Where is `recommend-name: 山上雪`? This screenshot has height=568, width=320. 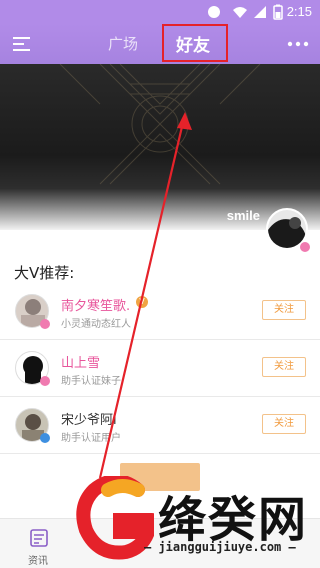 recommend-name: 山上雪 is located at coordinates (81, 363).